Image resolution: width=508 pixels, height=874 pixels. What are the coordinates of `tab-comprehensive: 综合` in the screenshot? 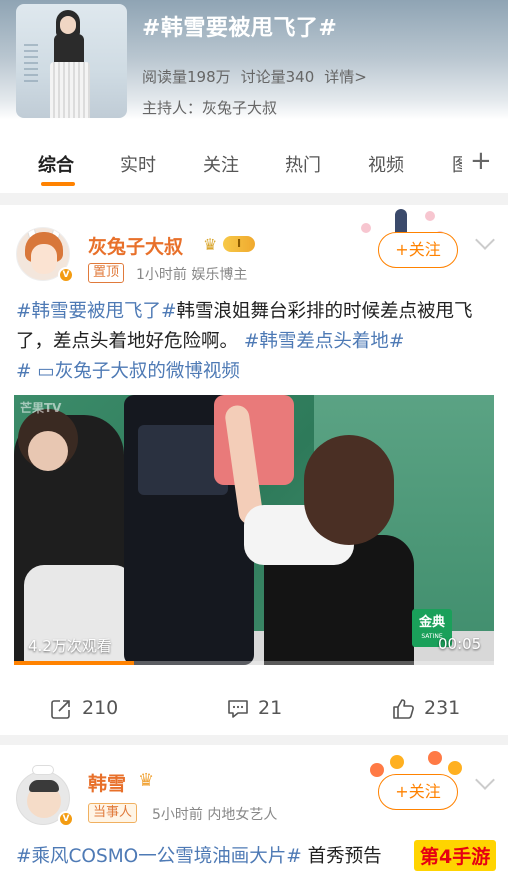 It's located at (56, 164).